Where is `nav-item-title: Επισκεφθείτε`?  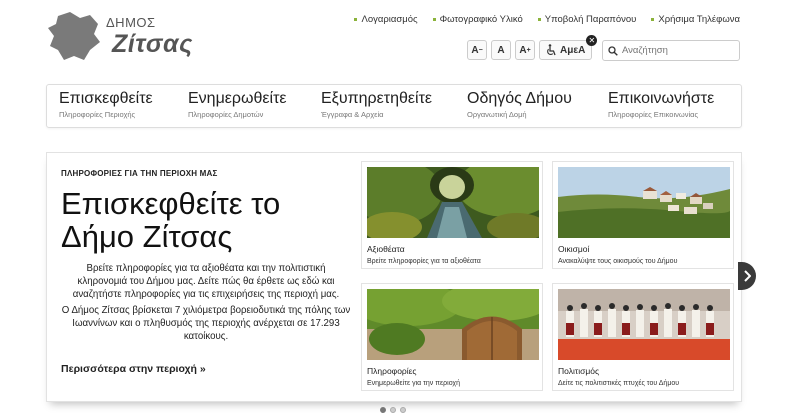 nav-item-title: Επισκεφθείτε is located at coordinates (106, 98).